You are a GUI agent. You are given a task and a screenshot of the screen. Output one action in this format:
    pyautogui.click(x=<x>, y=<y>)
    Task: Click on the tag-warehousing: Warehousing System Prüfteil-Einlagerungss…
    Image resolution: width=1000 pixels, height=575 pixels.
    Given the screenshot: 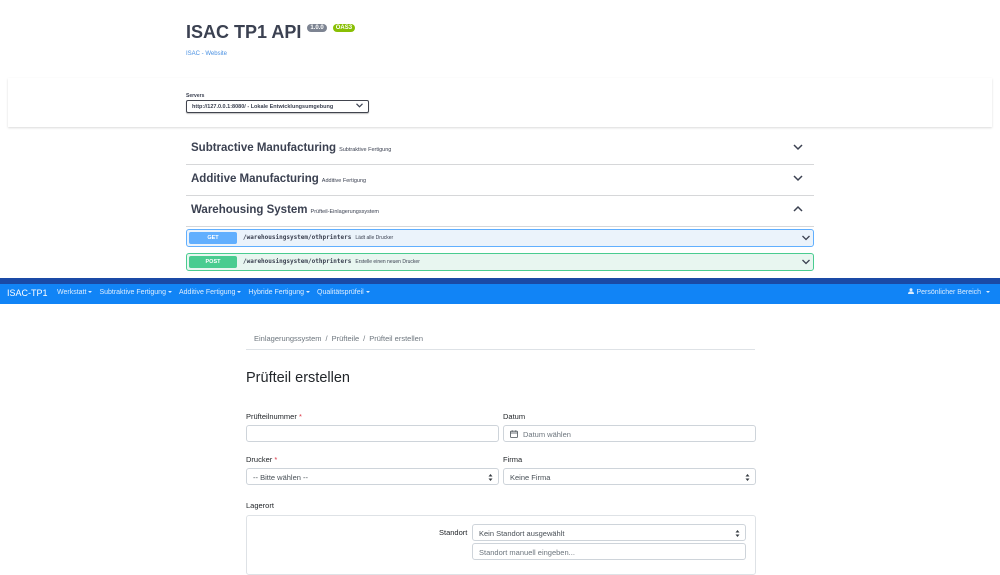 What is the action you would take?
    pyautogui.click(x=500, y=211)
    